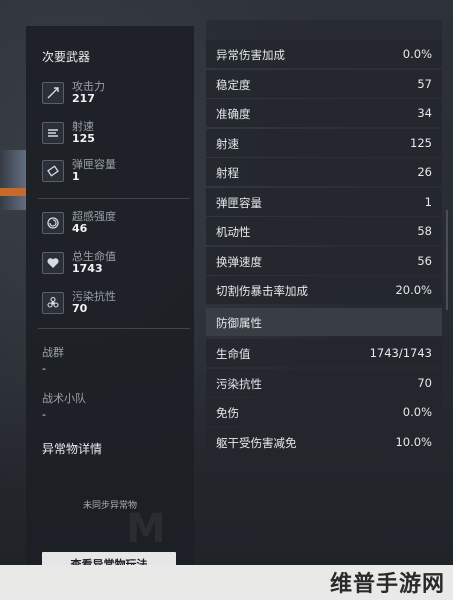  What do you see at coordinates (324, 84) in the screenshot?
I see `attr-row: 稳定度 57` at bounding box center [324, 84].